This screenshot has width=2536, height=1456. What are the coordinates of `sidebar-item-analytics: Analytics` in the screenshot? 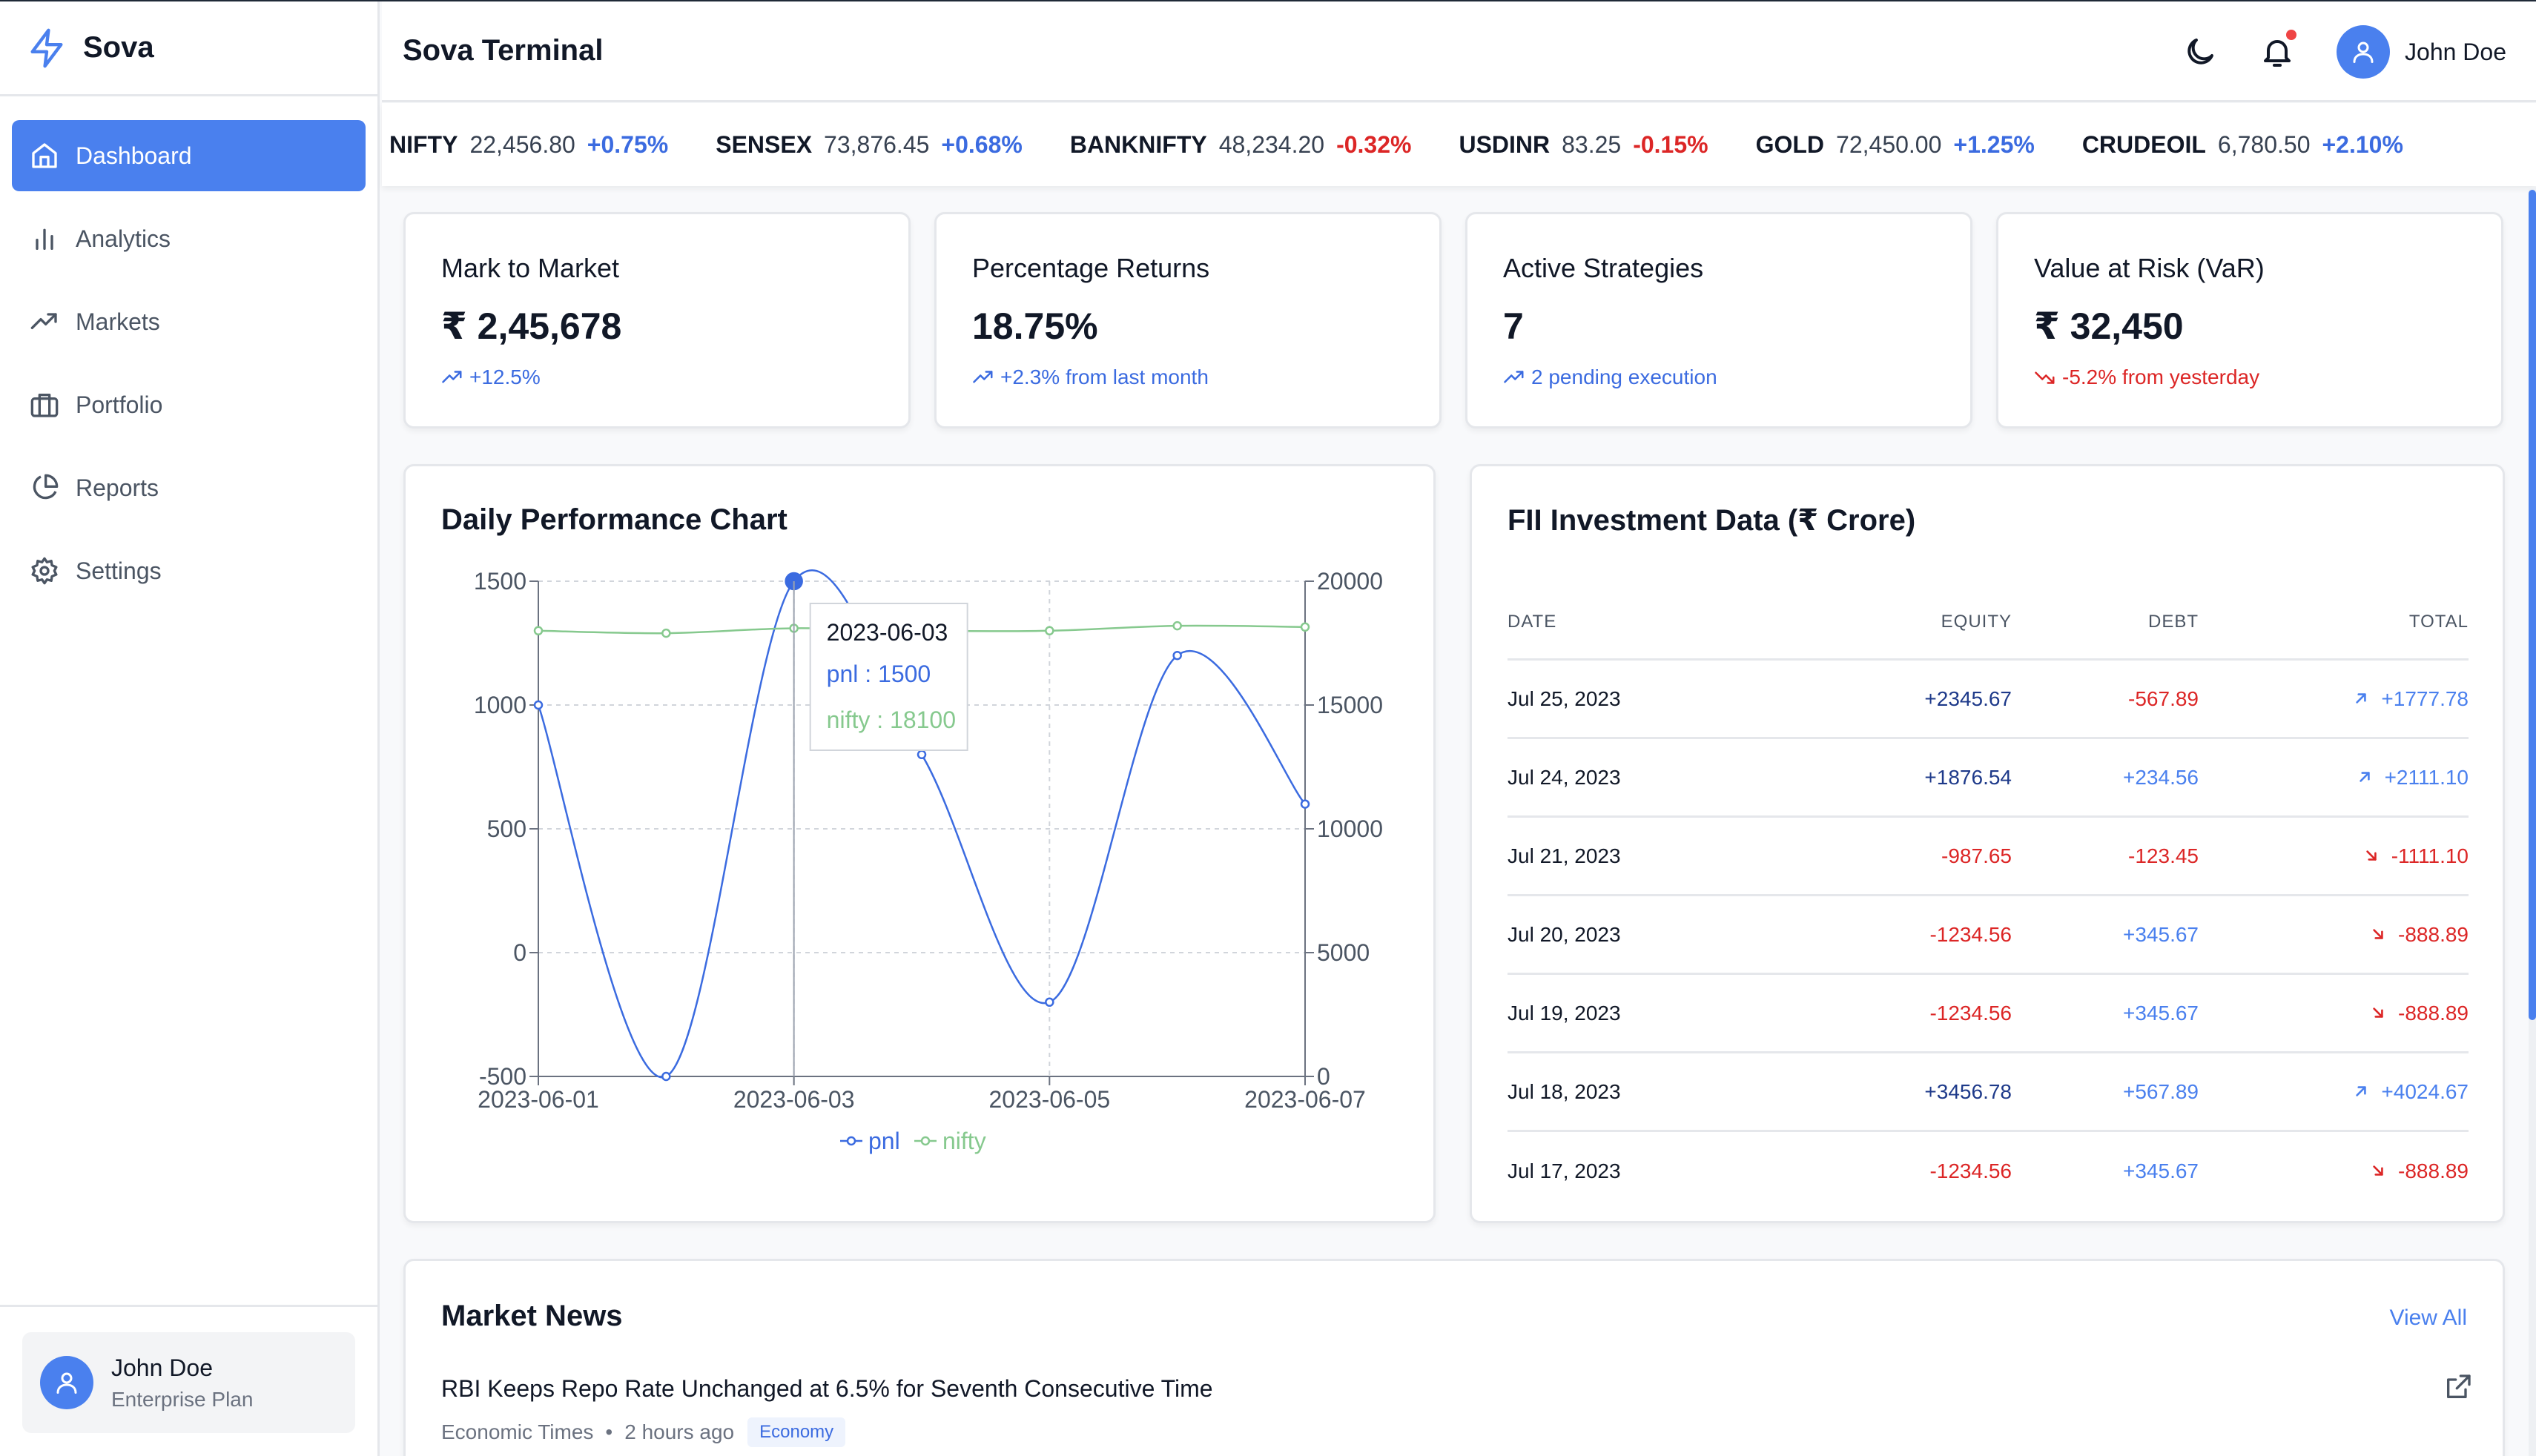 It's located at (189, 239).